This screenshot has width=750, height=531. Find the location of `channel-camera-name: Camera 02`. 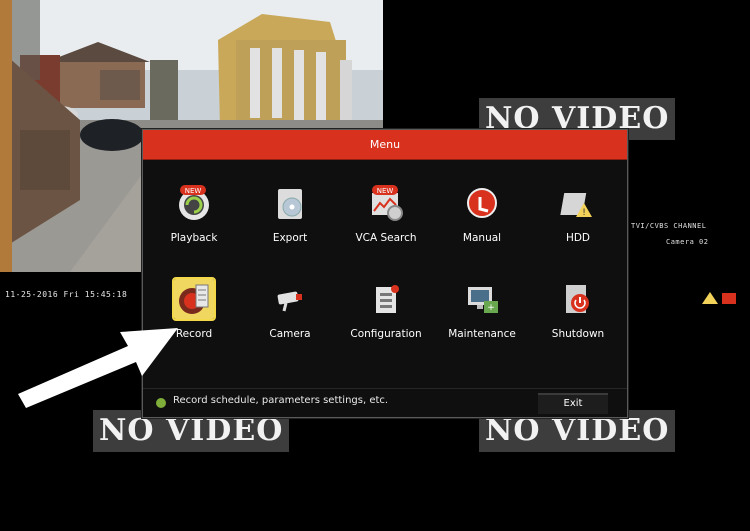

channel-camera-name: Camera 02 is located at coordinates (687, 242).